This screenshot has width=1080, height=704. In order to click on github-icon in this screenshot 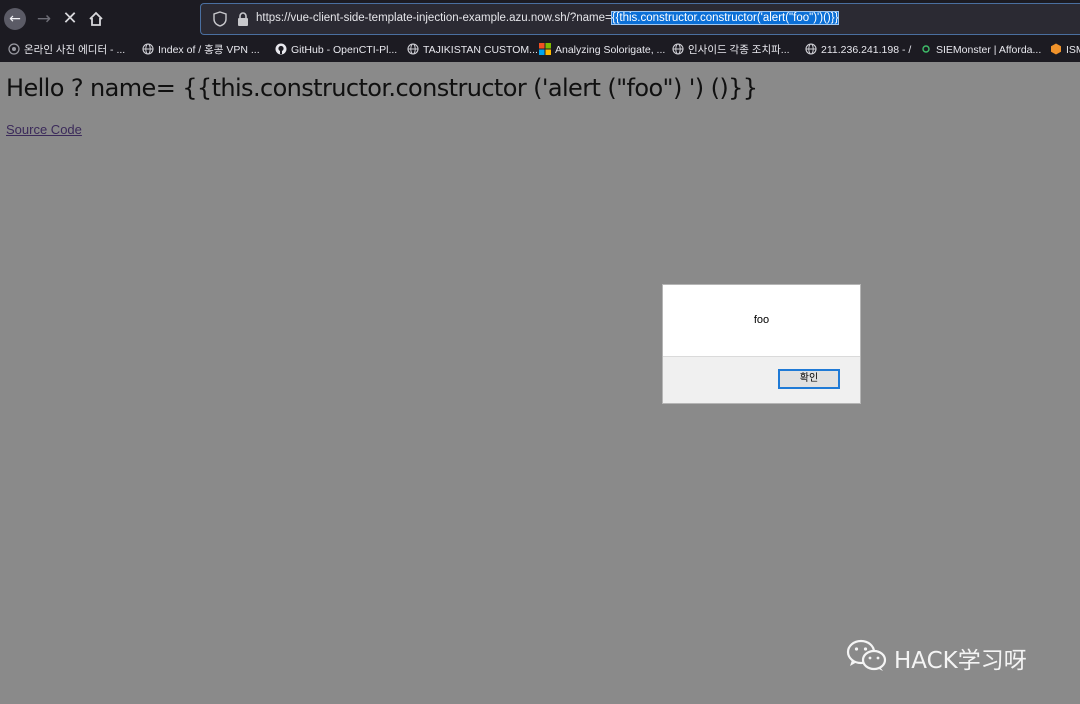, I will do `click(281, 49)`.